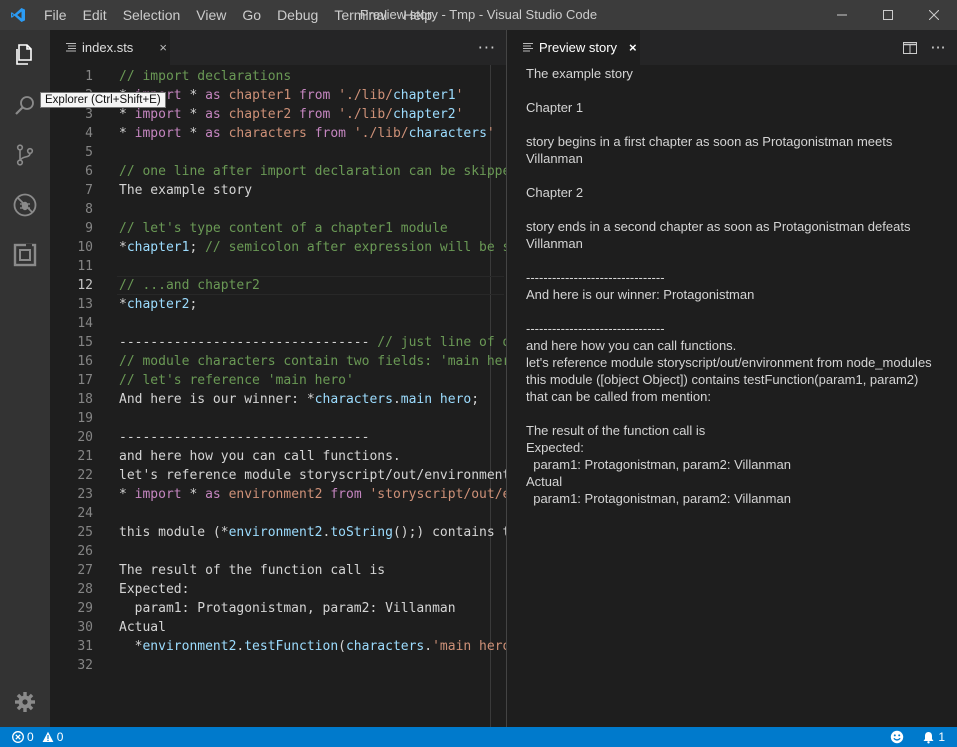  What do you see at coordinates (236, 380) in the screenshot?
I see `code-token: // let's reference 'main hero'` at bounding box center [236, 380].